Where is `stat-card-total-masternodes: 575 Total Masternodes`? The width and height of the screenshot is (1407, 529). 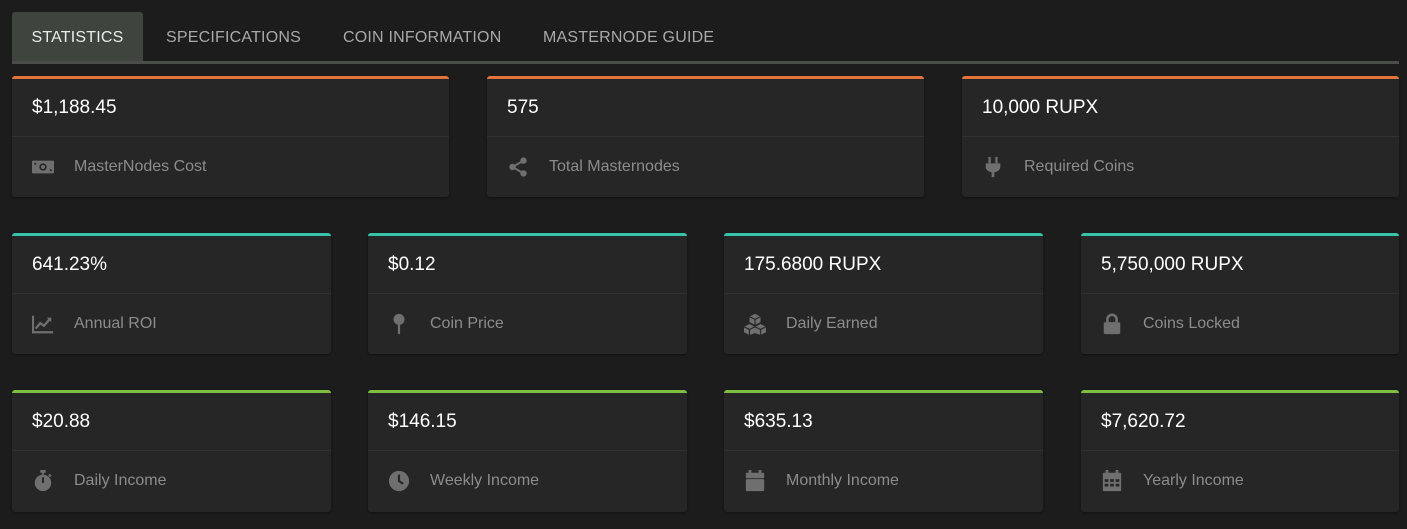
stat-card-total-masternodes: 575 Total Masternodes is located at coordinates (705, 136).